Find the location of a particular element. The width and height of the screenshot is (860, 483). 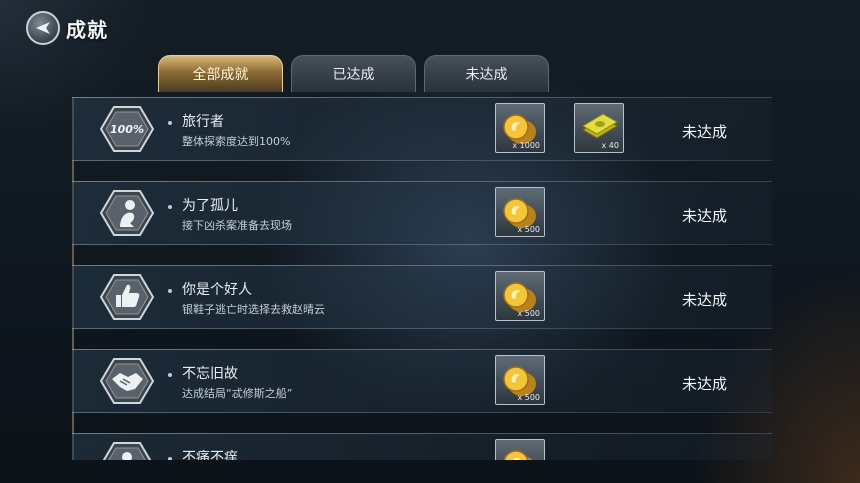

achievement-row: 100% 旅行者 整体探索度达到100% x 1000 x 40 未达成 is located at coordinates (422, 129).